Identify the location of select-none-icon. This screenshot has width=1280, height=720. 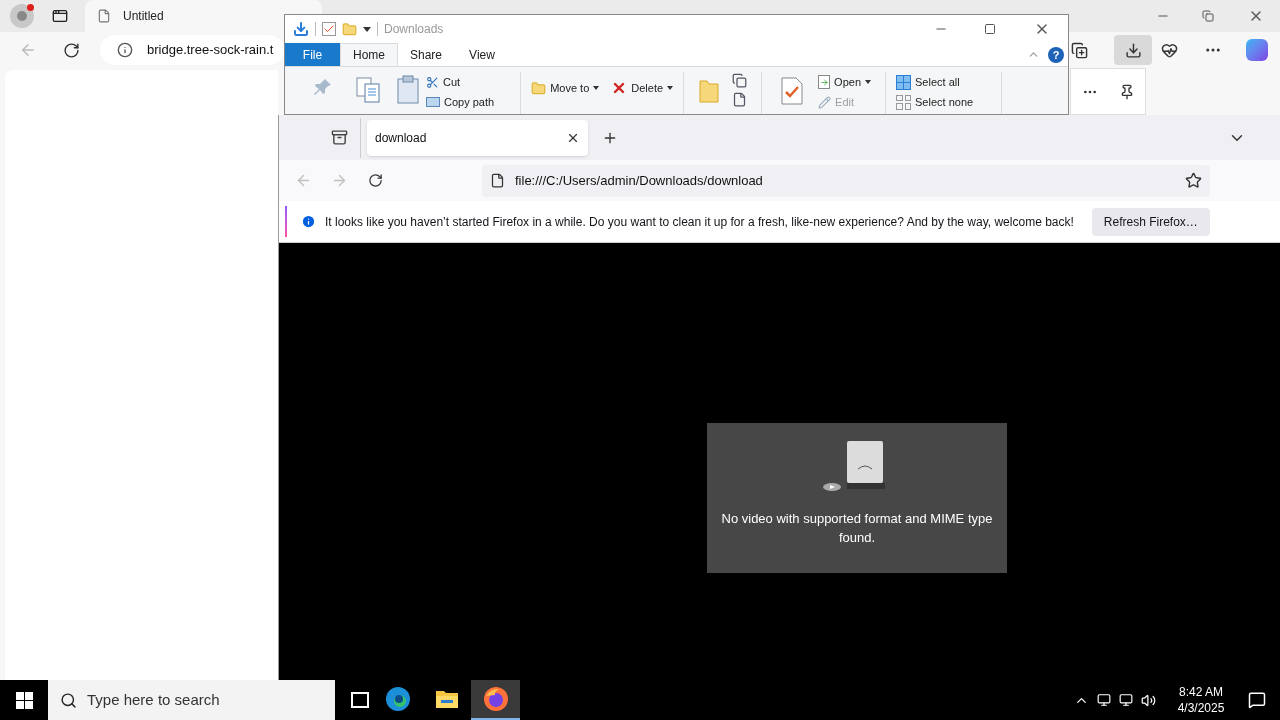
(903, 102).